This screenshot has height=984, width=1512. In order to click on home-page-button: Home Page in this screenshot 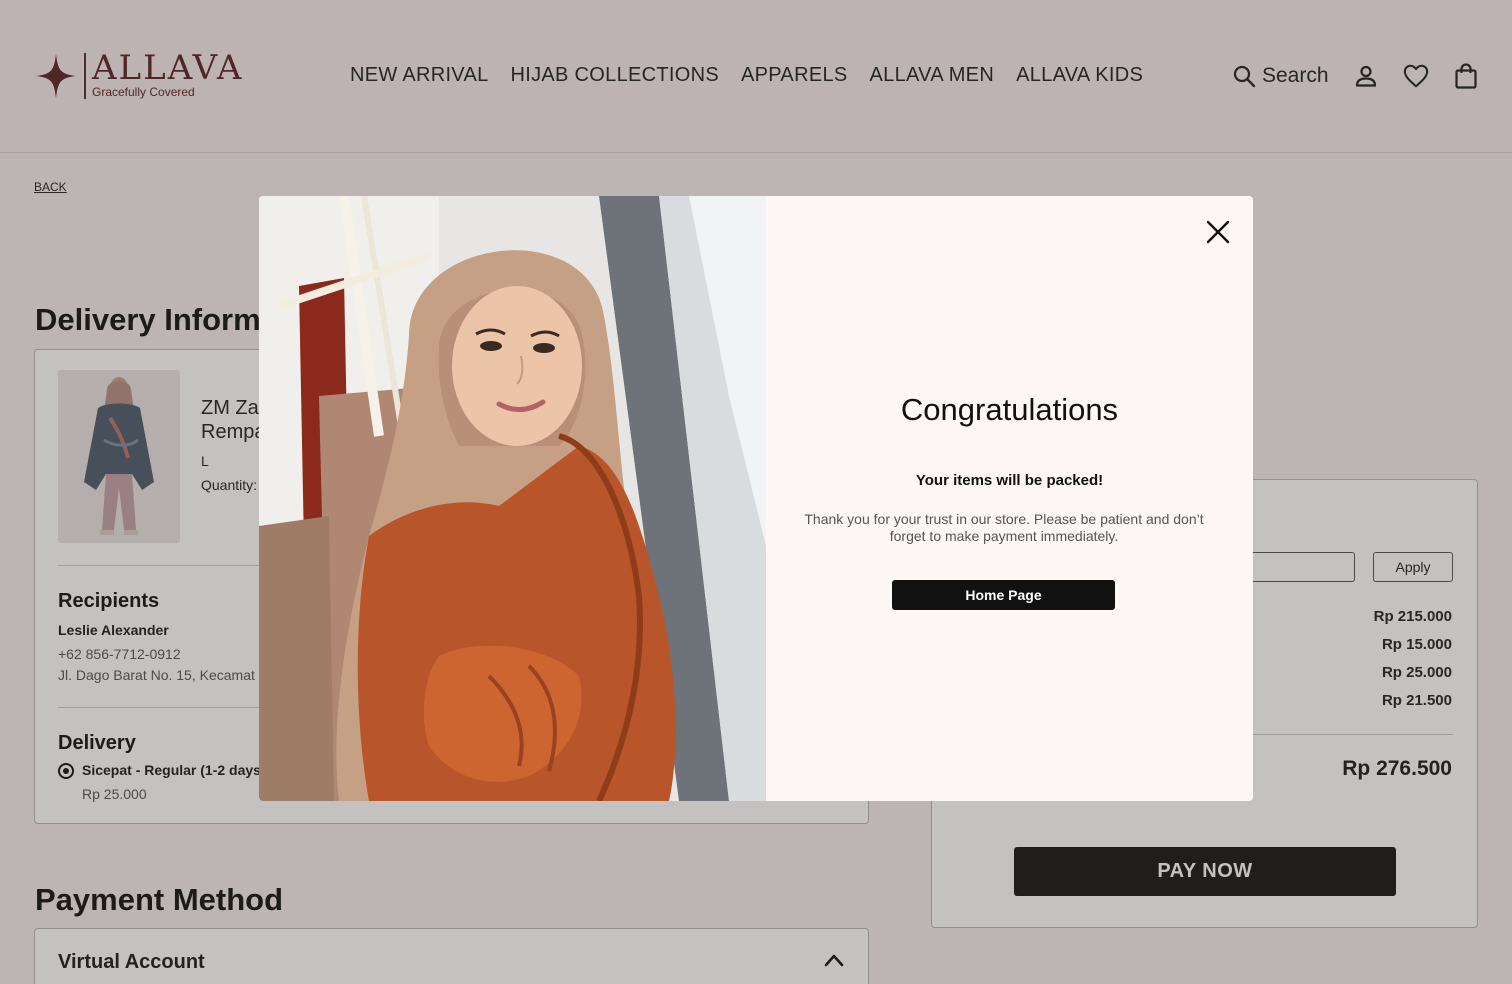, I will do `click(1003, 595)`.